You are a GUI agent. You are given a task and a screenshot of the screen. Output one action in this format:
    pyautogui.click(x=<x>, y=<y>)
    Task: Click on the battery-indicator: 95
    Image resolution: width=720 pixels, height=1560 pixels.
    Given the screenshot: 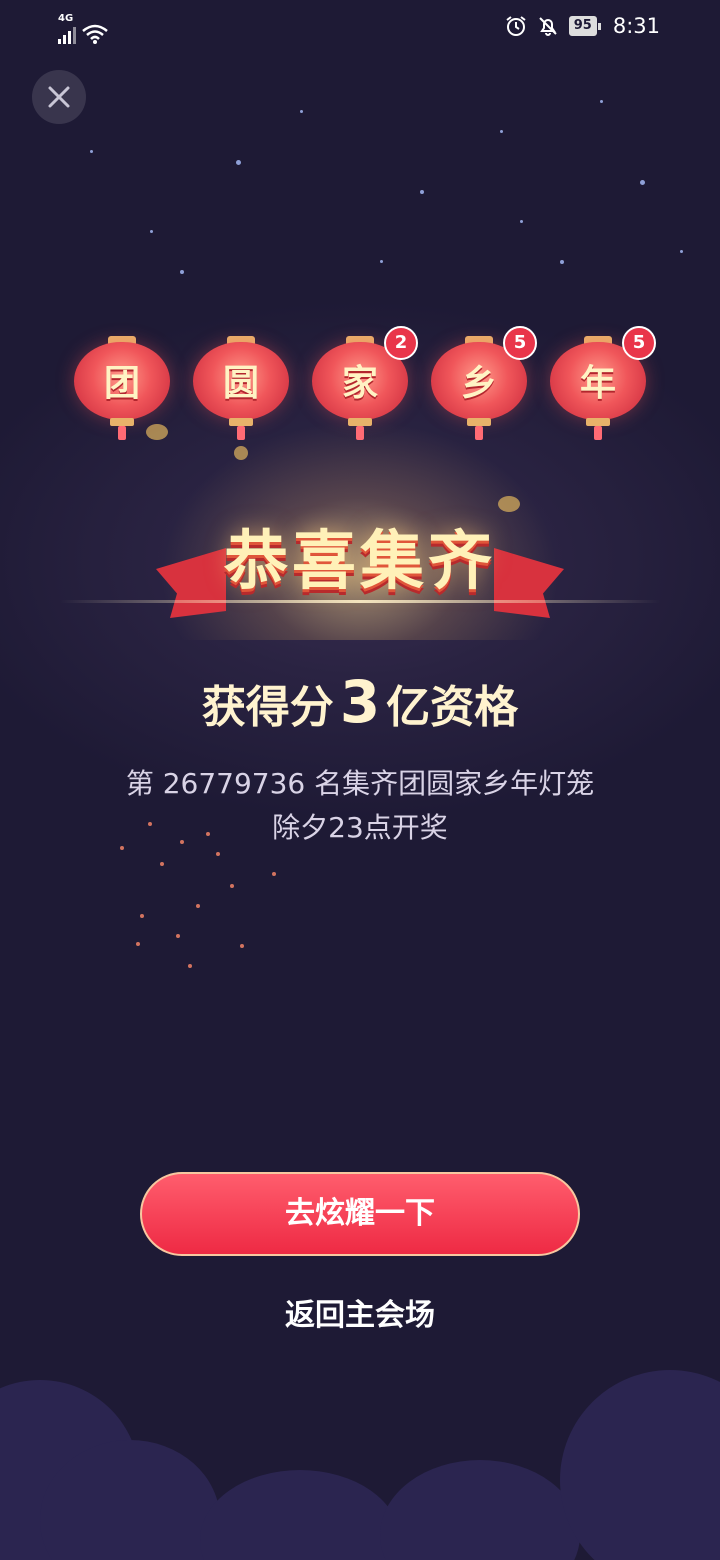 What is the action you would take?
    pyautogui.click(x=584, y=26)
    